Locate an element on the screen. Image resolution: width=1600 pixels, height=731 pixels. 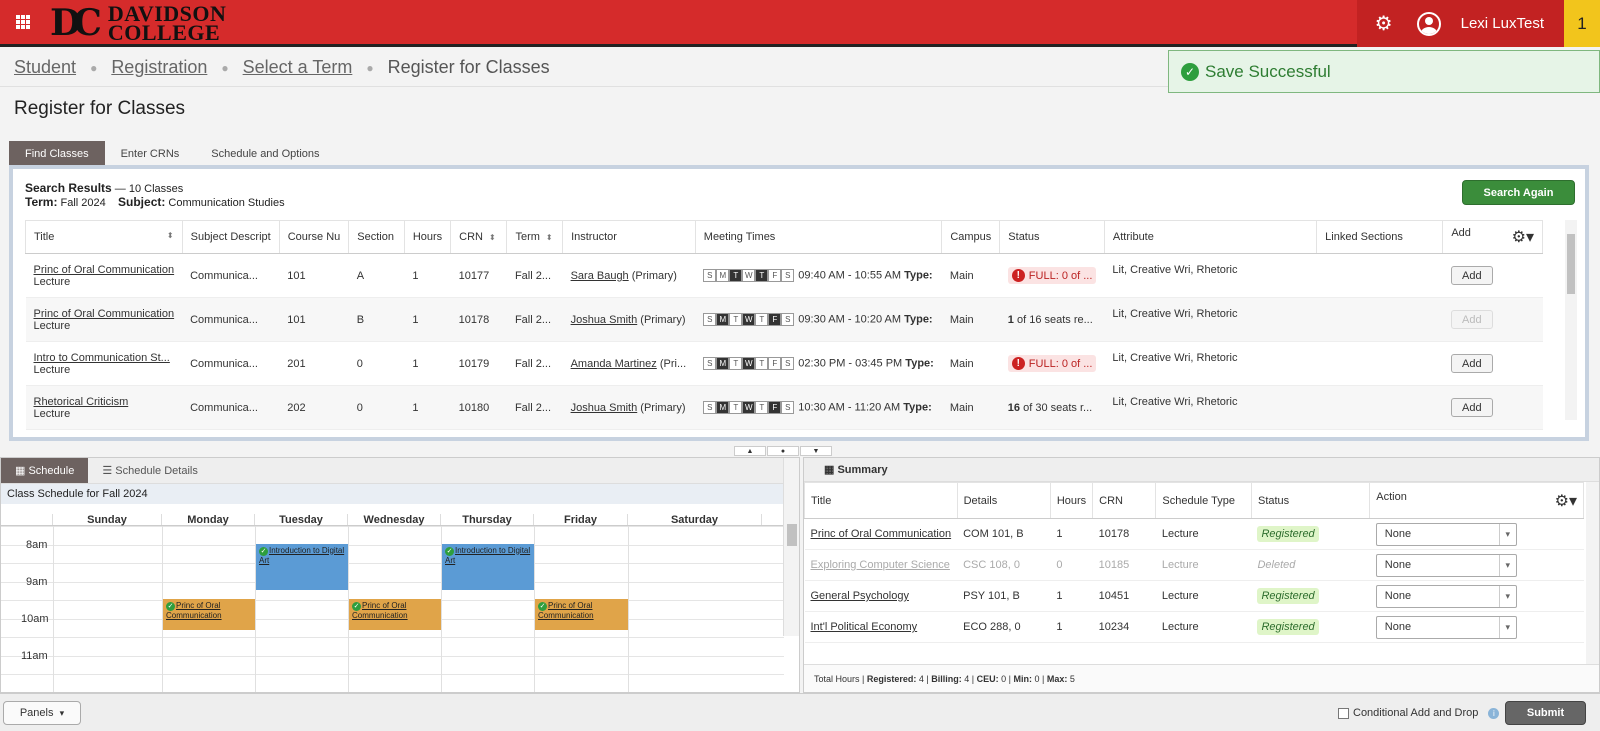
sum-col-action: Action ⚙▾ is located at coordinates (1476, 500).